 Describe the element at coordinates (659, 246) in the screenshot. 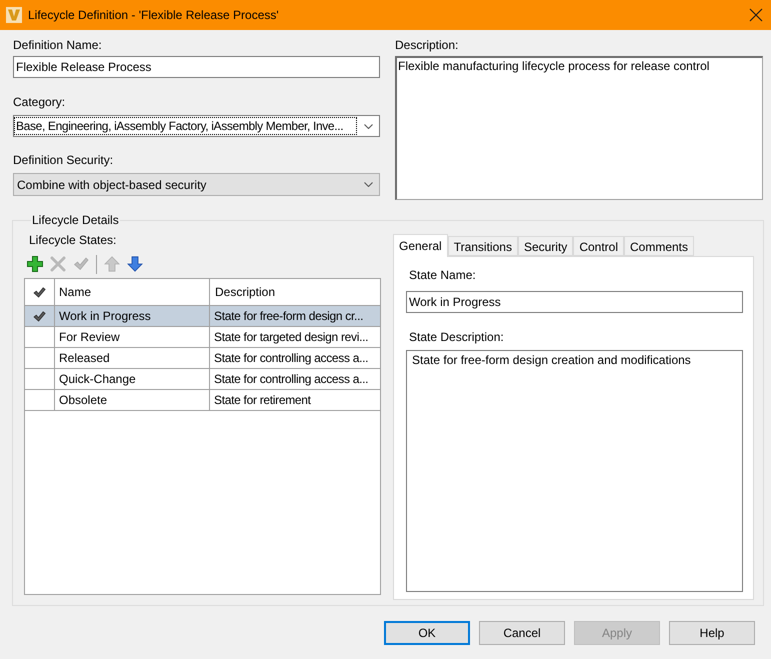

I see `tab: Comments` at that location.